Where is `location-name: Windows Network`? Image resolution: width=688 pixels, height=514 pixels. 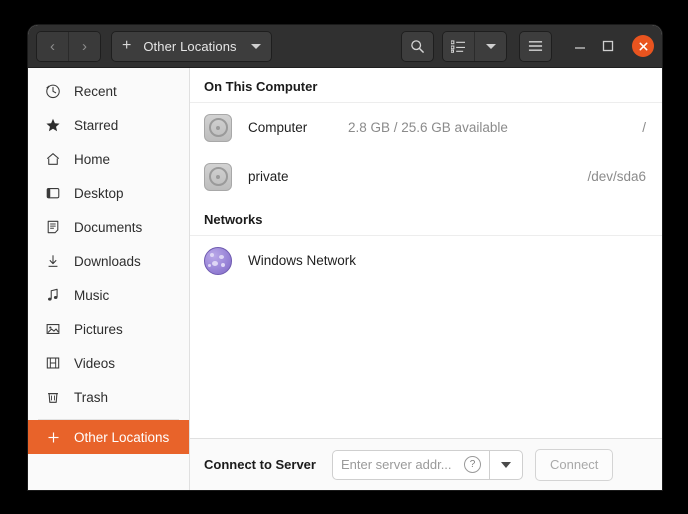
location-name: Windows Network is located at coordinates (302, 260).